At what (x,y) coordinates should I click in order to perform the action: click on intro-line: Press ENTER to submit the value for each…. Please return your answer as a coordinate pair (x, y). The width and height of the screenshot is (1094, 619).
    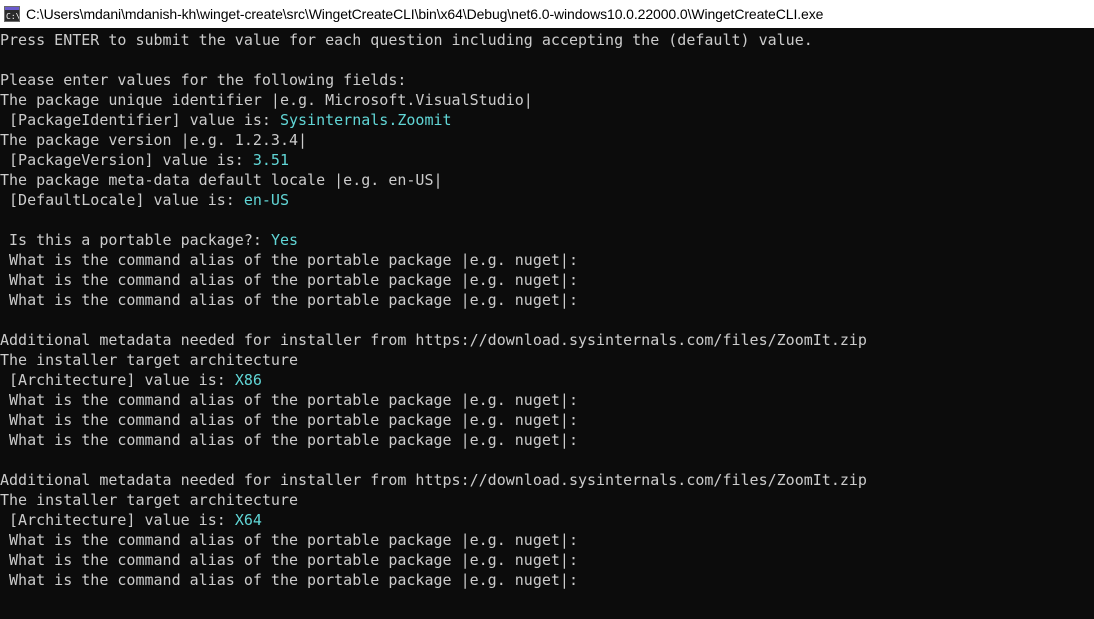
    Looking at the image, I should click on (406, 40).